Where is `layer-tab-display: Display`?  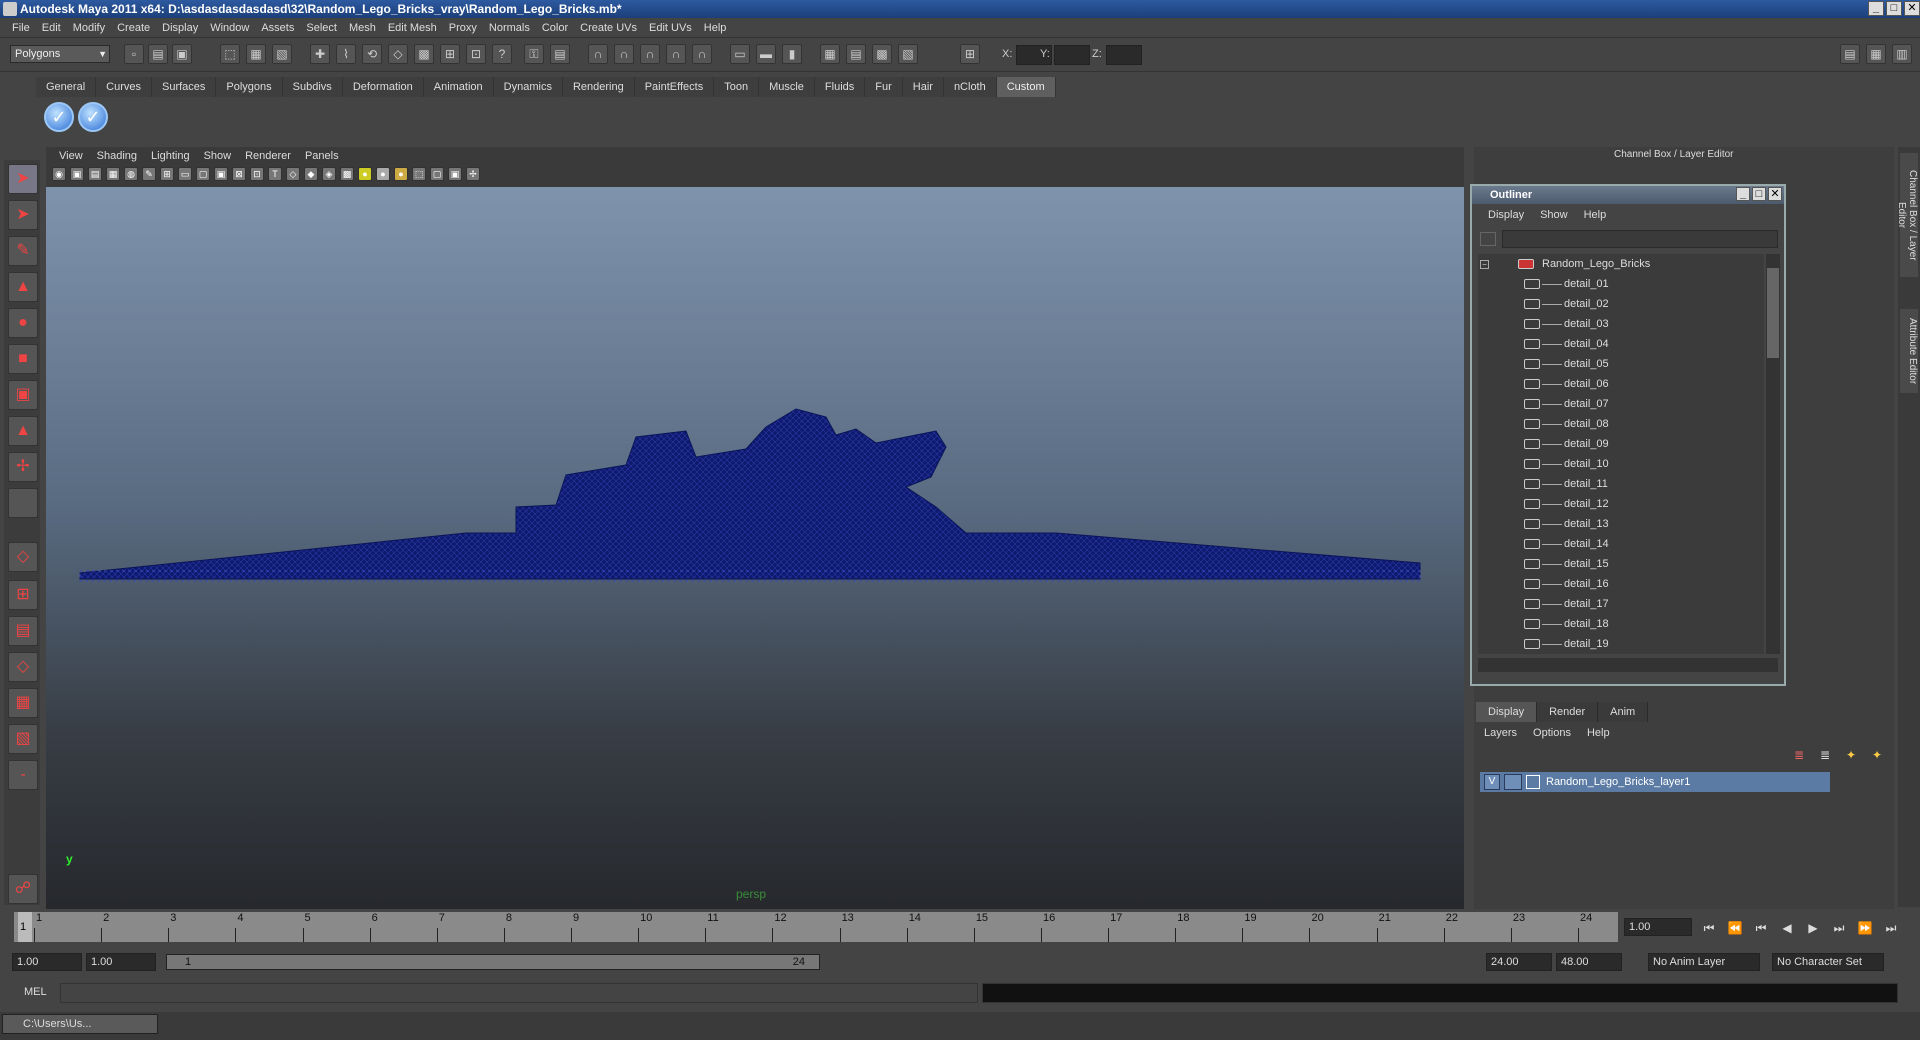
layer-tab-display: Display is located at coordinates (1507, 712).